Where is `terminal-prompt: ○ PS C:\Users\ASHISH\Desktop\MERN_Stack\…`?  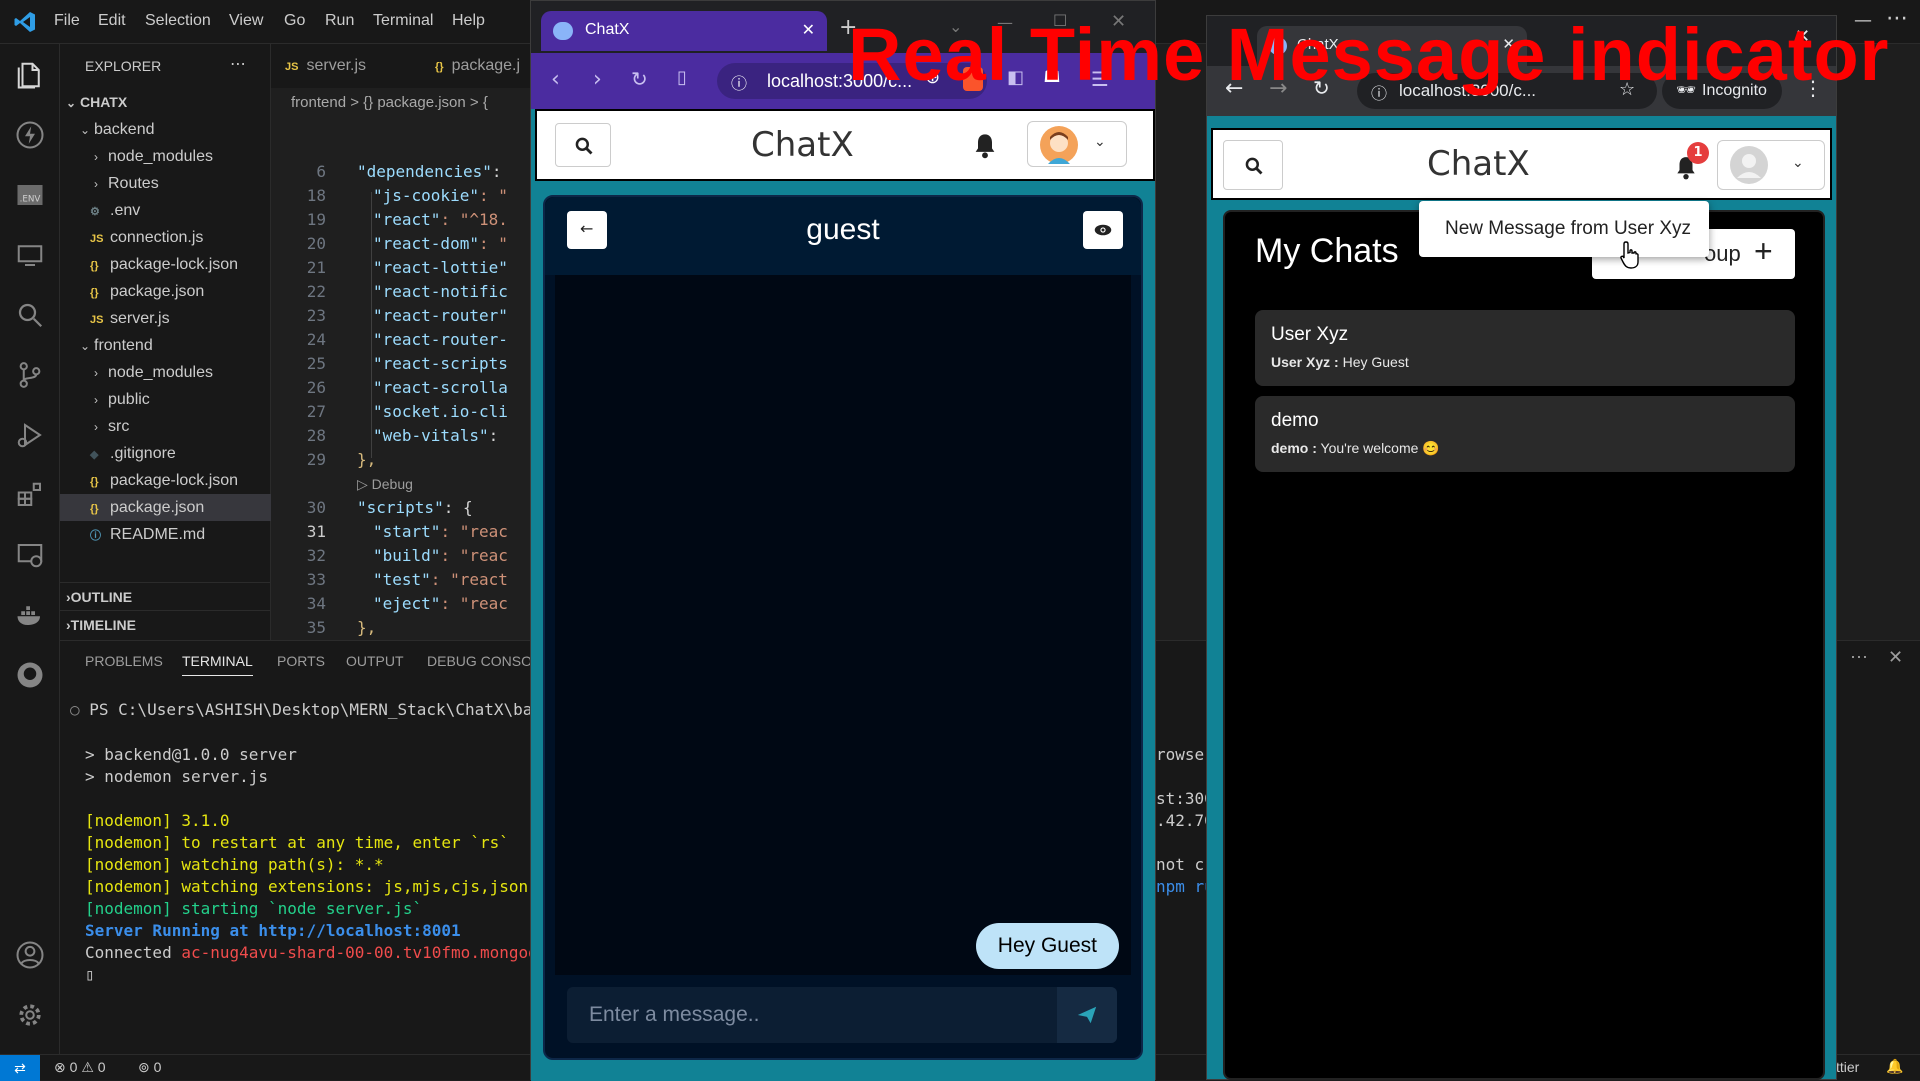 terminal-prompt: ○ PS C:\Users\ASHISH\Desktop\MERN_Stack\… is located at coordinates (320, 710).